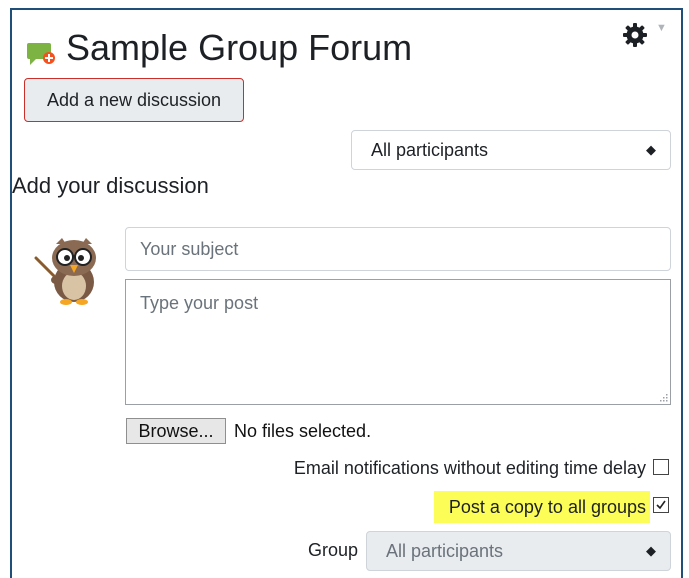 The image size is (689, 578). Describe the element at coordinates (511, 150) in the screenshot. I see `group-filter-select: All participants ◆` at that location.